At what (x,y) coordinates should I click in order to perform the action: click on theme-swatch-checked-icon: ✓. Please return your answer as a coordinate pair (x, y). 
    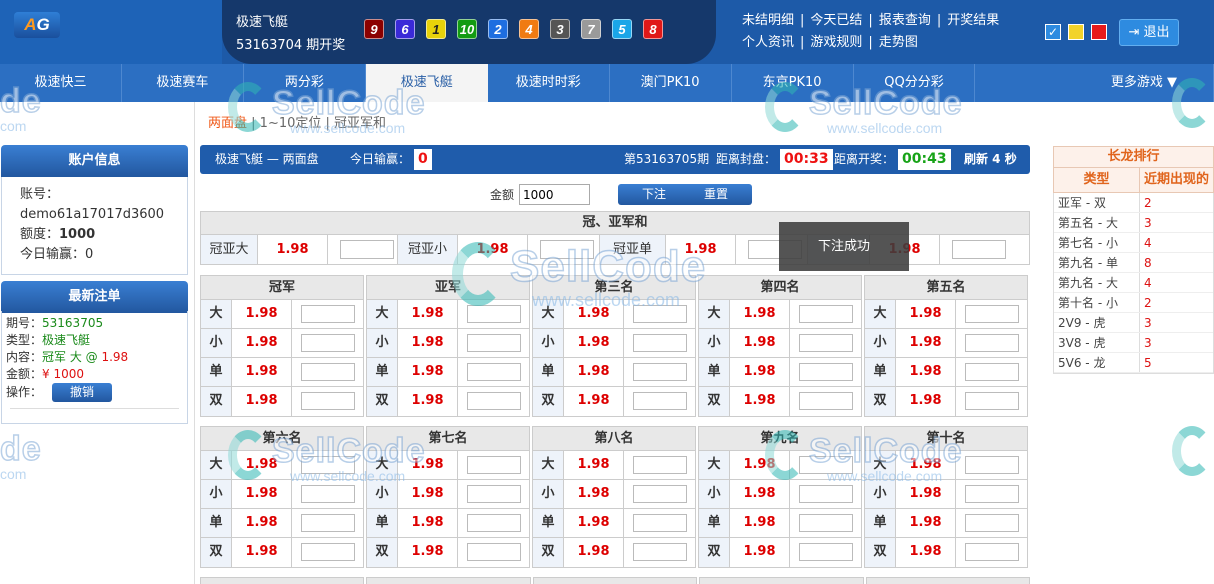
    Looking at the image, I should click on (1053, 32).